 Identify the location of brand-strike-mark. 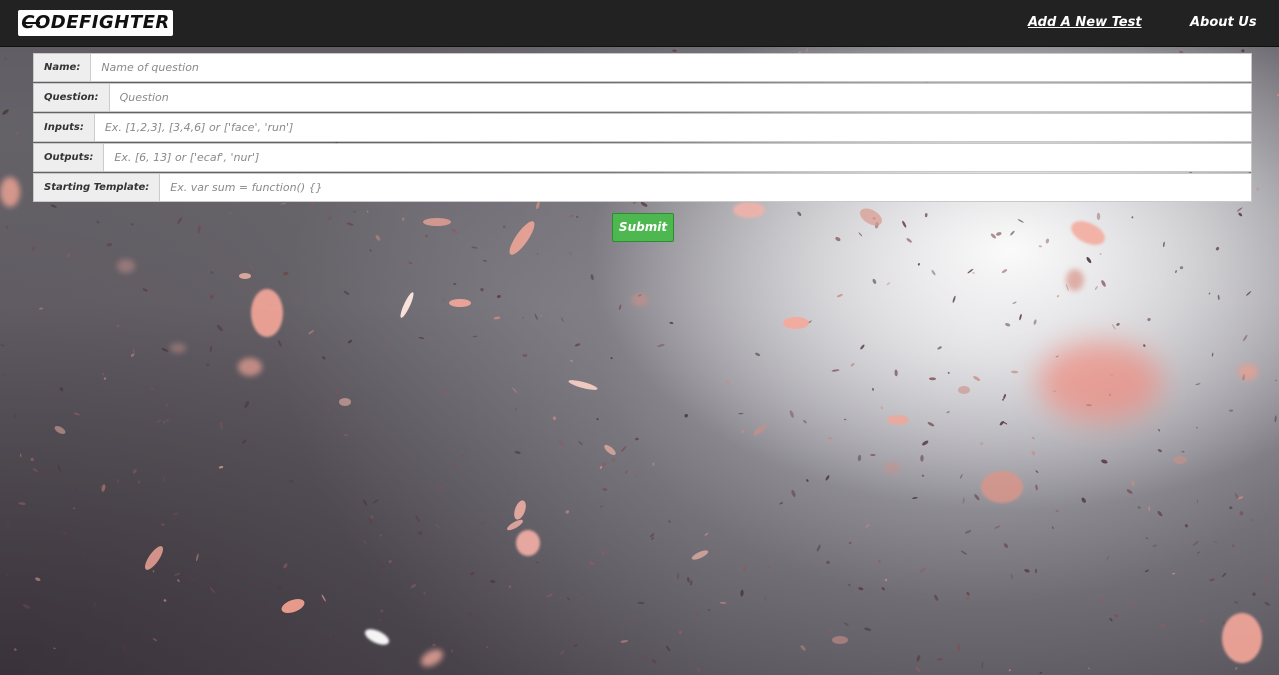
(31, 23).